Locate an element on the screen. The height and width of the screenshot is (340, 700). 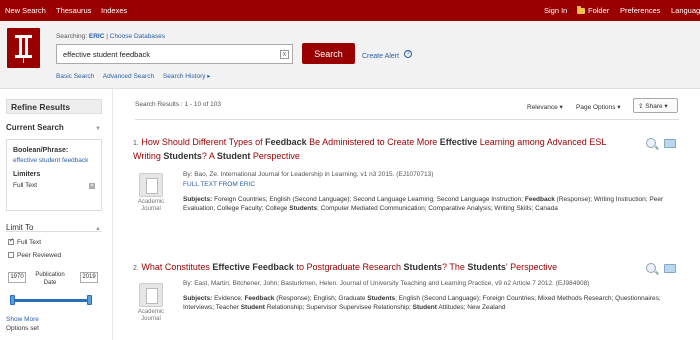
remove-limiter-icon: ✕ is located at coordinates (92, 186).